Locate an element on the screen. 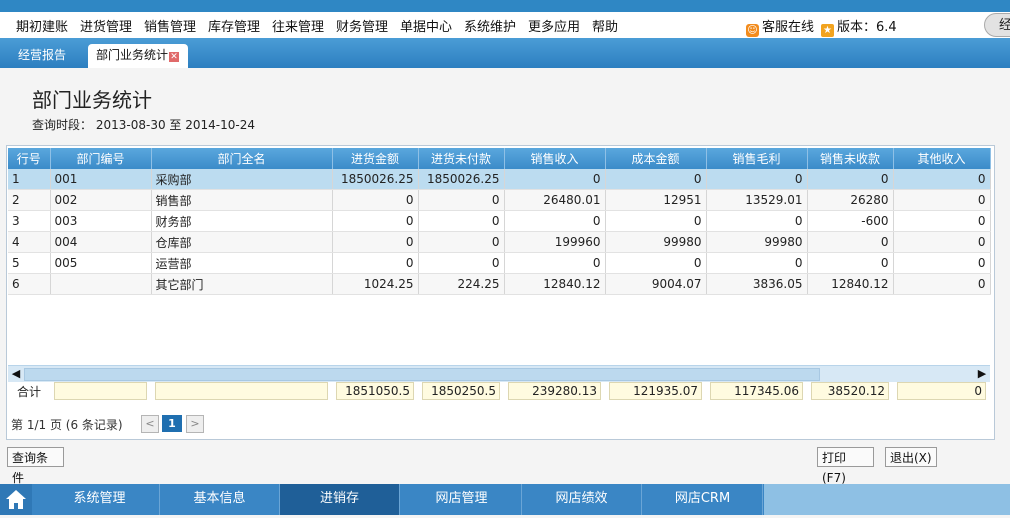  period-start: 2013-08-30 is located at coordinates (130, 125).